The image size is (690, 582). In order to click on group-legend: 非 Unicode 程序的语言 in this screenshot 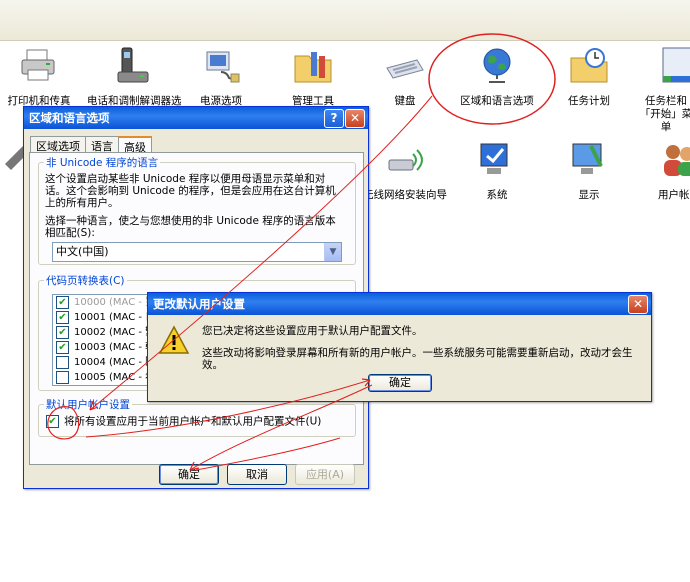, I will do `click(102, 163)`.